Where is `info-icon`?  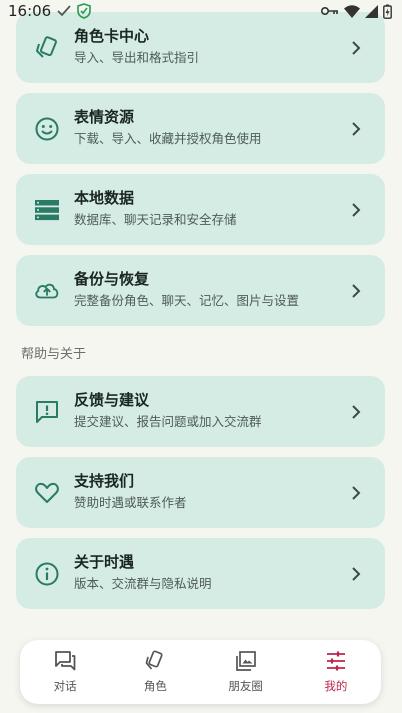
info-icon is located at coordinates (47, 574).